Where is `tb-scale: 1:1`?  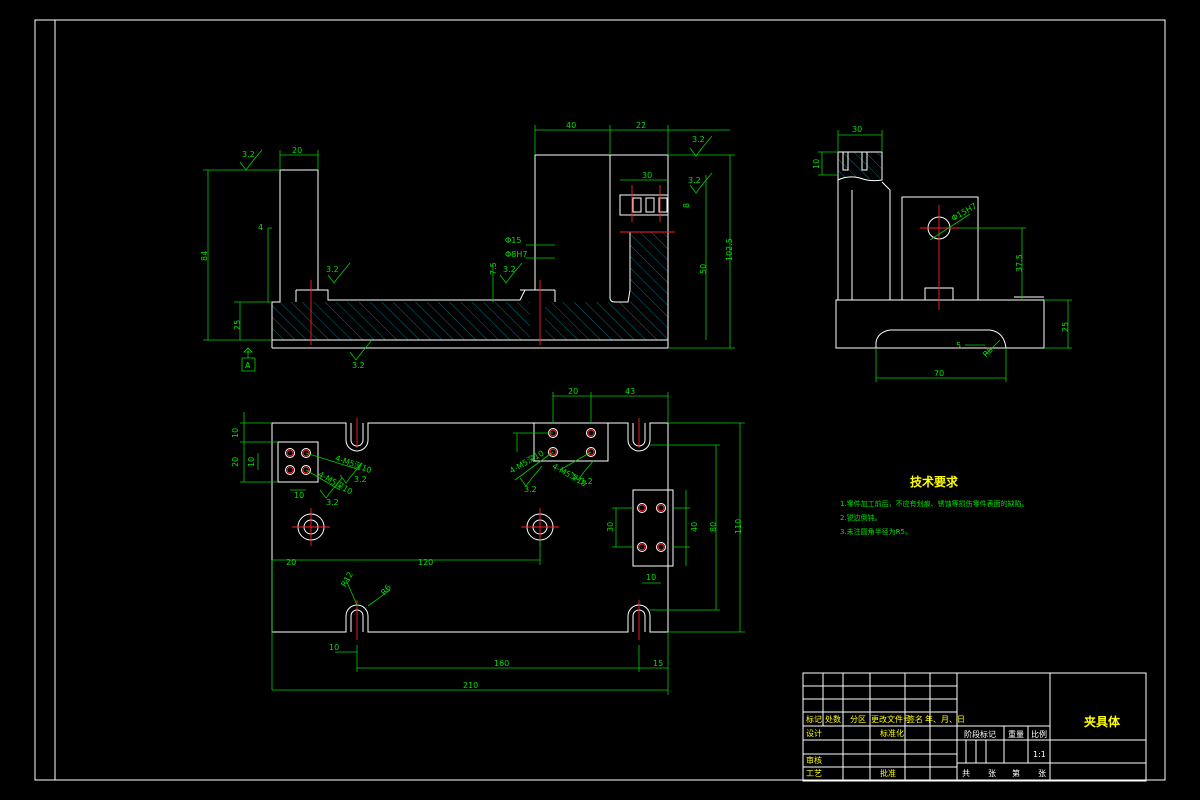
tb-scale: 1:1 is located at coordinates (1039, 754).